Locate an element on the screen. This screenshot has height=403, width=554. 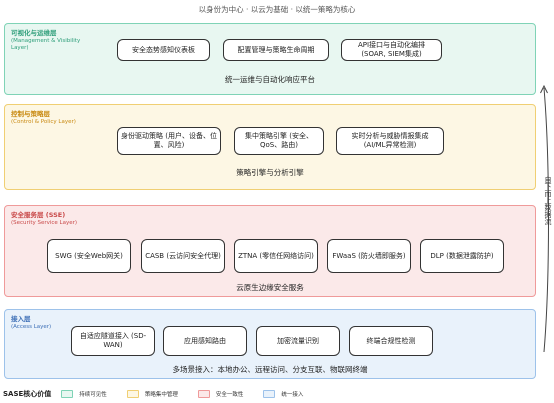
layer-caption: 云原生边缘安全服务 is located at coordinates (270, 287).